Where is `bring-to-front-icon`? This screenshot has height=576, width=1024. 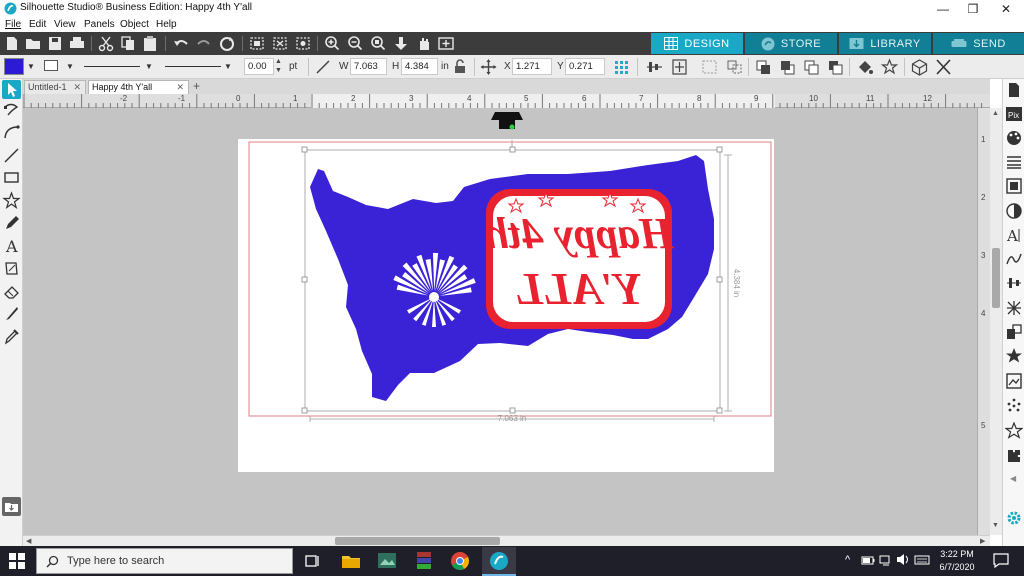
bring-to-front-icon is located at coordinates (763, 67).